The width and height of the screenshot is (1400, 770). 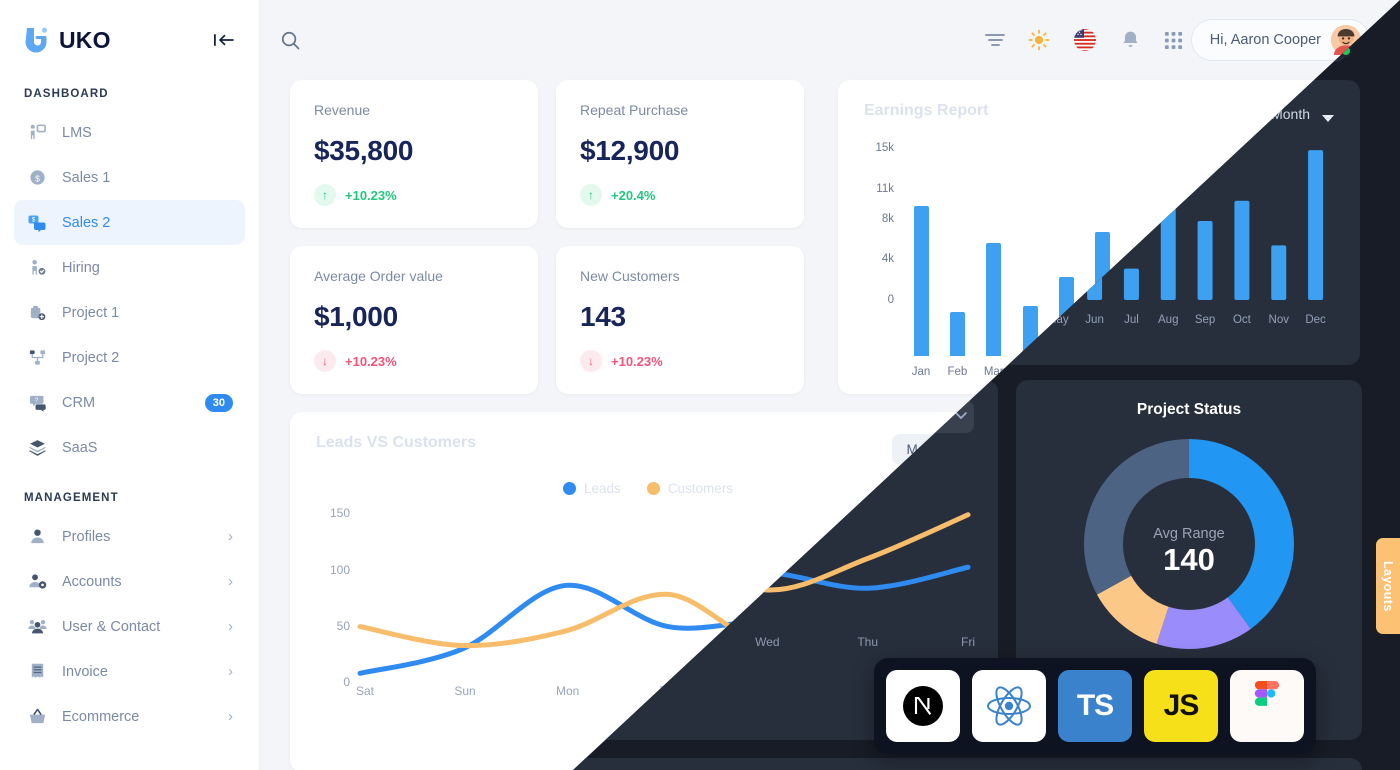 What do you see at coordinates (414, 154) in the screenshot?
I see `stat-card-revenue: Revenue $35,800 ↑ +10.23%` at bounding box center [414, 154].